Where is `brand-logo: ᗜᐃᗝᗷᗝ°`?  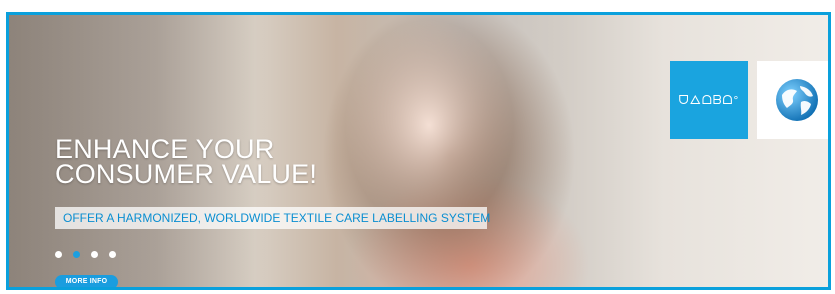 brand-logo: ᗜᐃᗝᗷᗝ° is located at coordinates (709, 99).